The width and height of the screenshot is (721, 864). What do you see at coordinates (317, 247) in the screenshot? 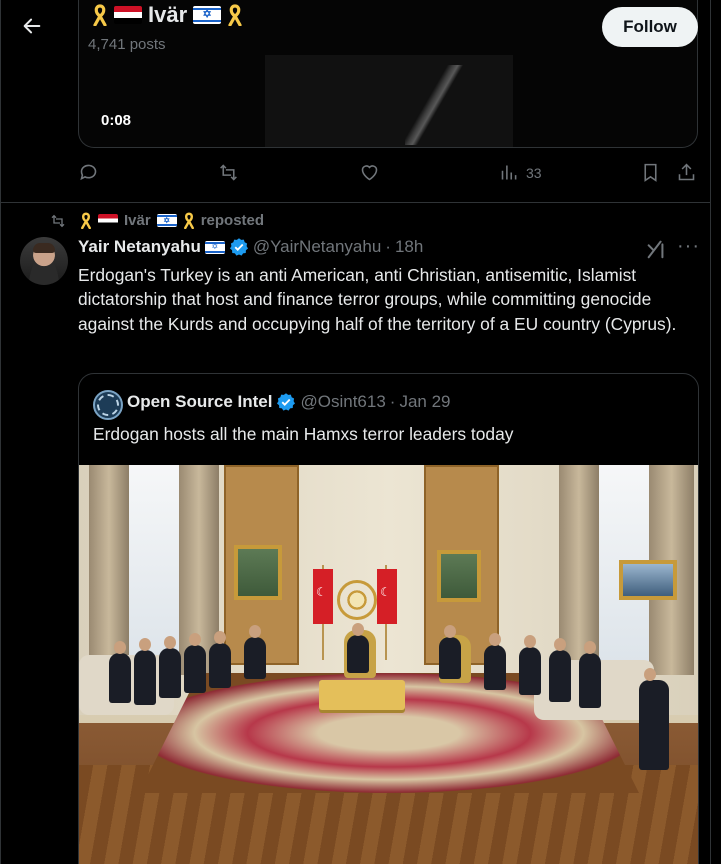
I see `author-handle: @YairNetanyahu` at bounding box center [317, 247].